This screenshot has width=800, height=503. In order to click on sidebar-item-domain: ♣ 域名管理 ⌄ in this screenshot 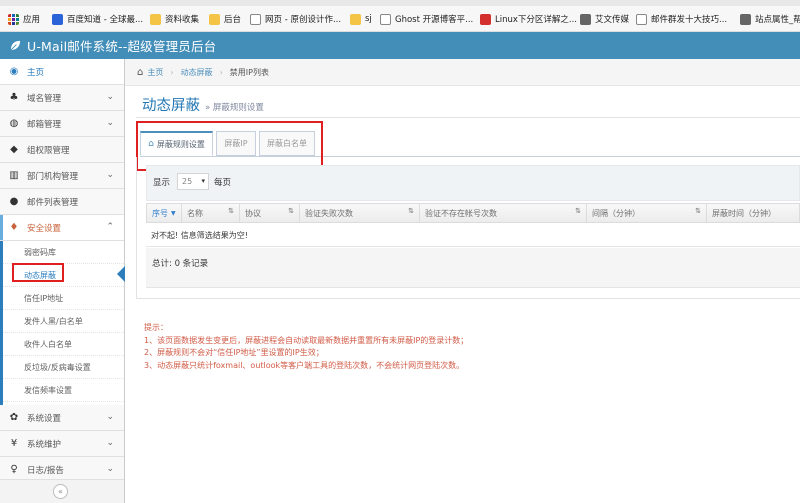, I will do `click(62, 98)`.